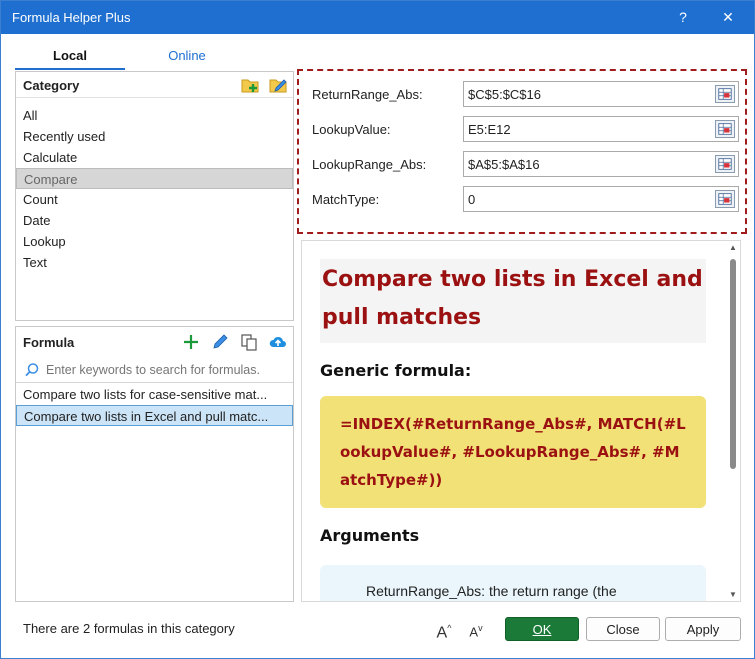 This screenshot has width=755, height=659. What do you see at coordinates (377, 17) in the screenshot?
I see `title-bar: Formula Helper Plus ? ✕` at bounding box center [377, 17].